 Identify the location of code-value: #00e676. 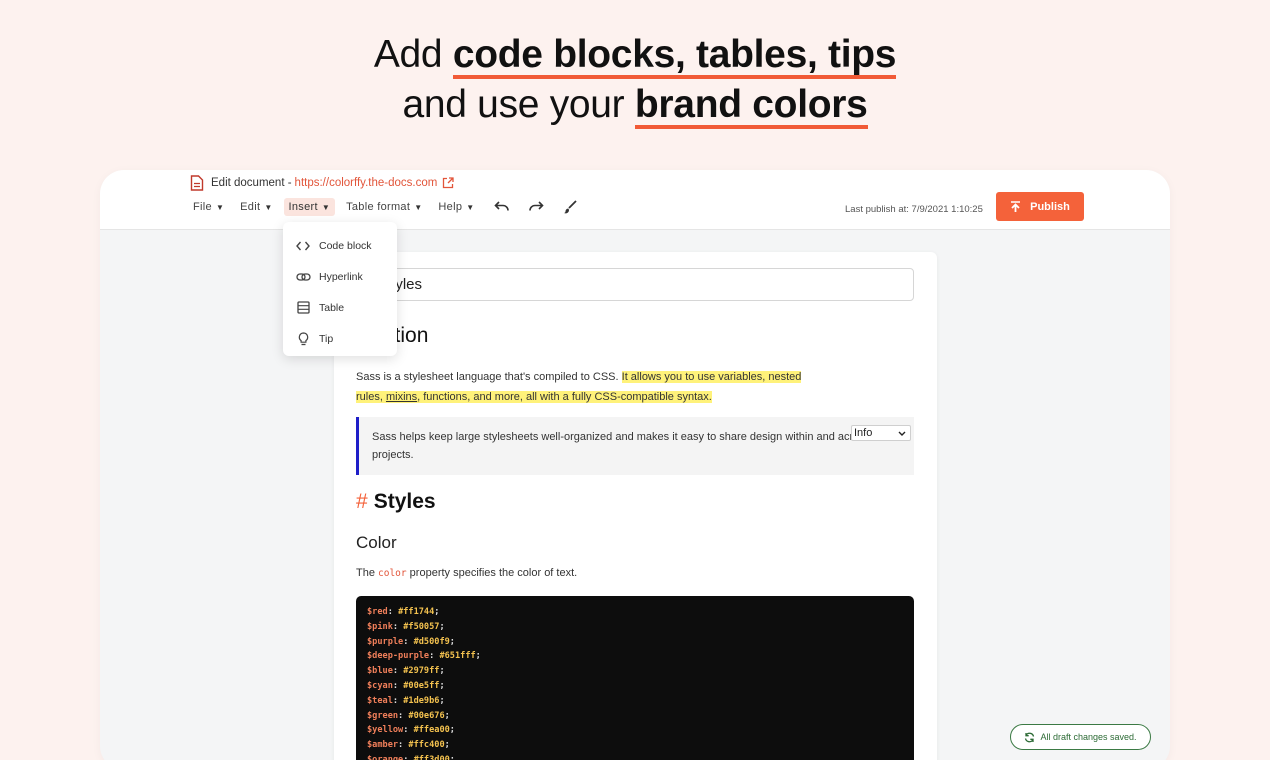
(426, 715).